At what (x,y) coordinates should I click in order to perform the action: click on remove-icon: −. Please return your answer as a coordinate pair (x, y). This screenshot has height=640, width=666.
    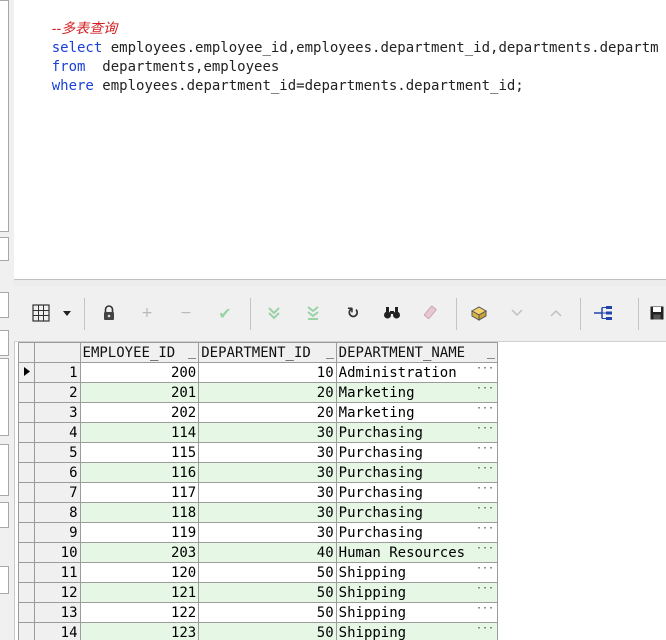
    Looking at the image, I should click on (186, 313).